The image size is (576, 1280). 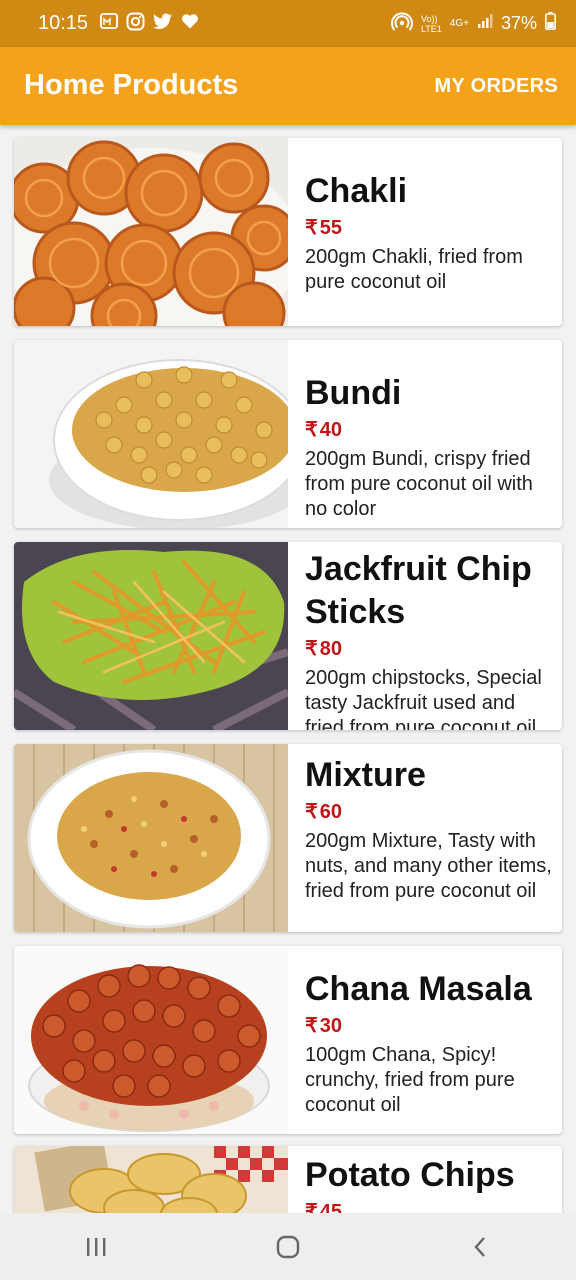 What do you see at coordinates (323, 430) in the screenshot?
I see `product-price: ₹40` at bounding box center [323, 430].